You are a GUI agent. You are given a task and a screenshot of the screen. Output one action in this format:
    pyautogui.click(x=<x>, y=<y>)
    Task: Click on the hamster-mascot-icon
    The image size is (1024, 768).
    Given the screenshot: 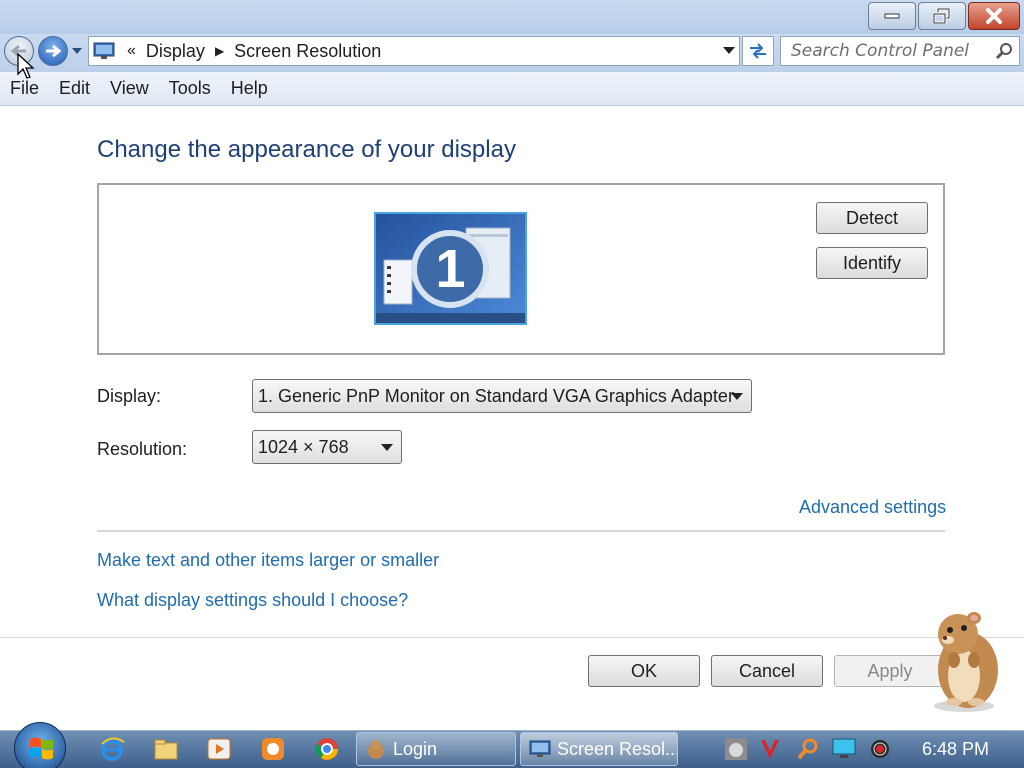 What is the action you would take?
    pyautogui.click(x=963, y=659)
    